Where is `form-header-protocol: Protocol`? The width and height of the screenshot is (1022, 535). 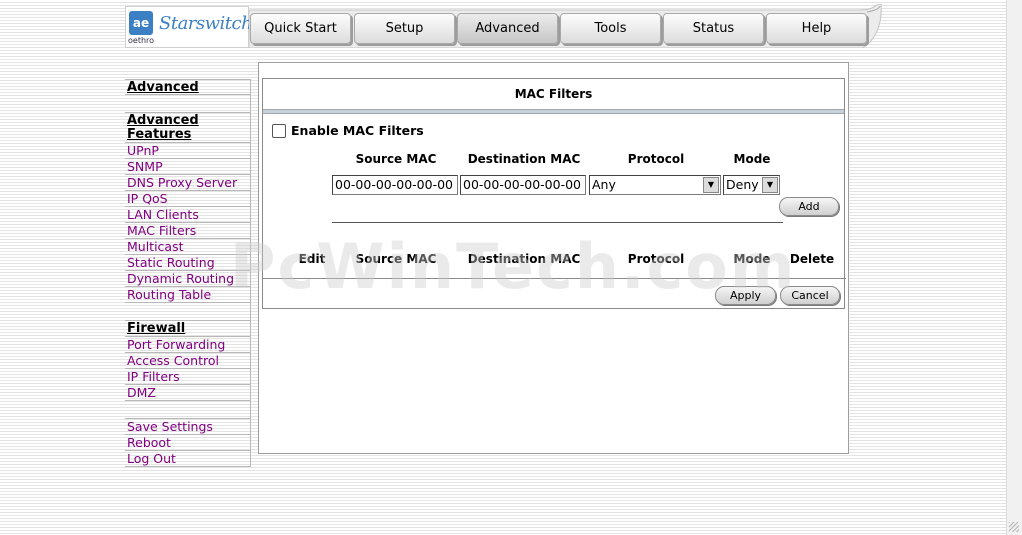
form-header-protocol: Protocol is located at coordinates (656, 159).